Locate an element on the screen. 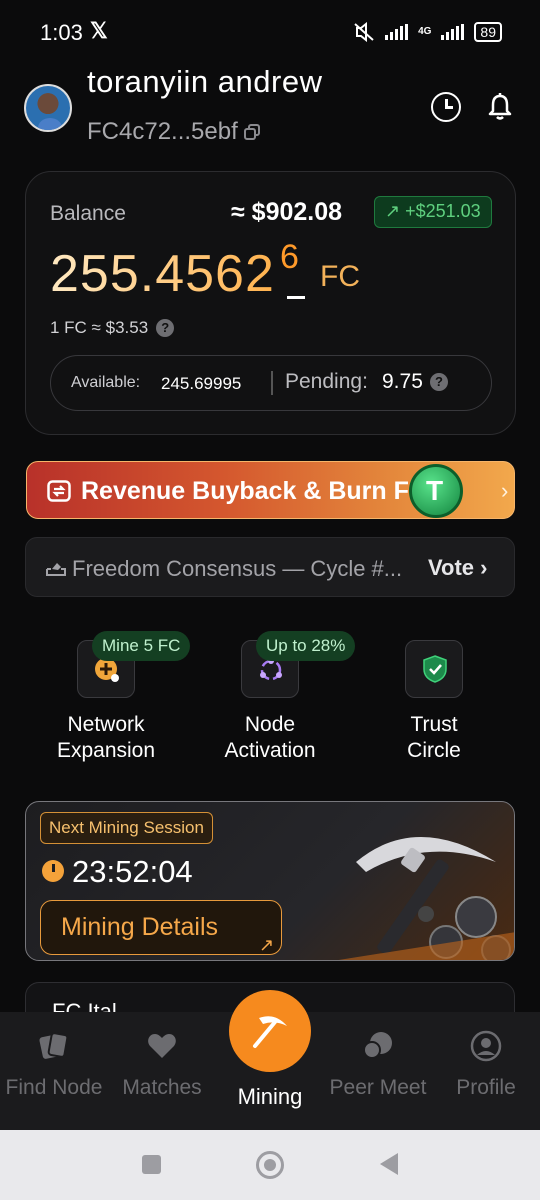 This screenshot has height=1200, width=540. amount-cursor is located at coordinates (296, 297).